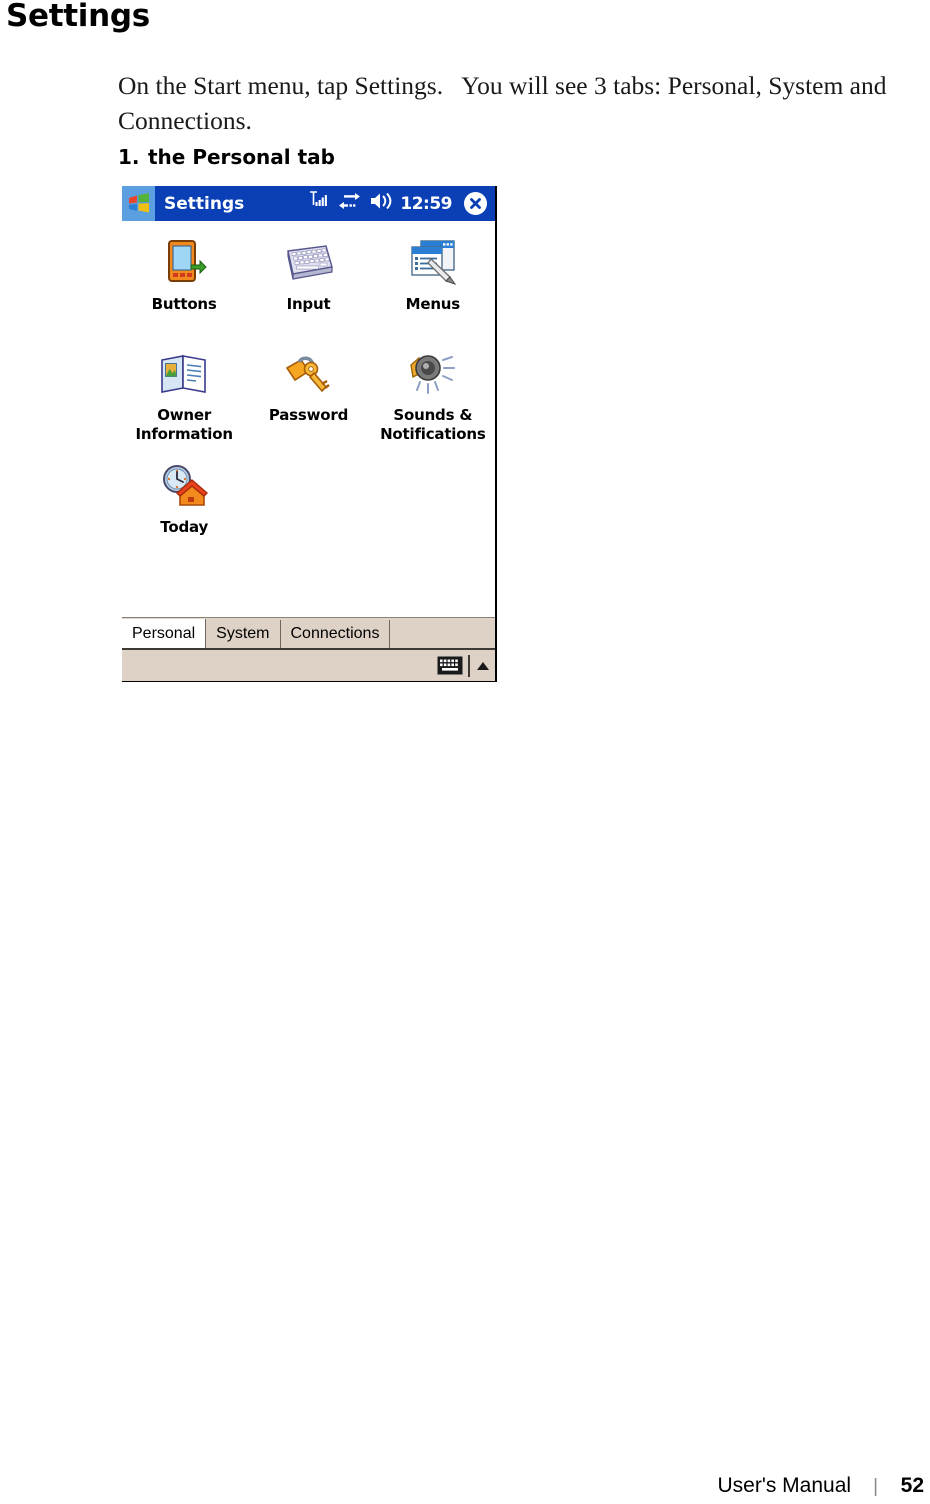 Image resolution: width=930 pixels, height=1504 pixels. I want to click on settings-item-menus: Menus, so click(433, 272).